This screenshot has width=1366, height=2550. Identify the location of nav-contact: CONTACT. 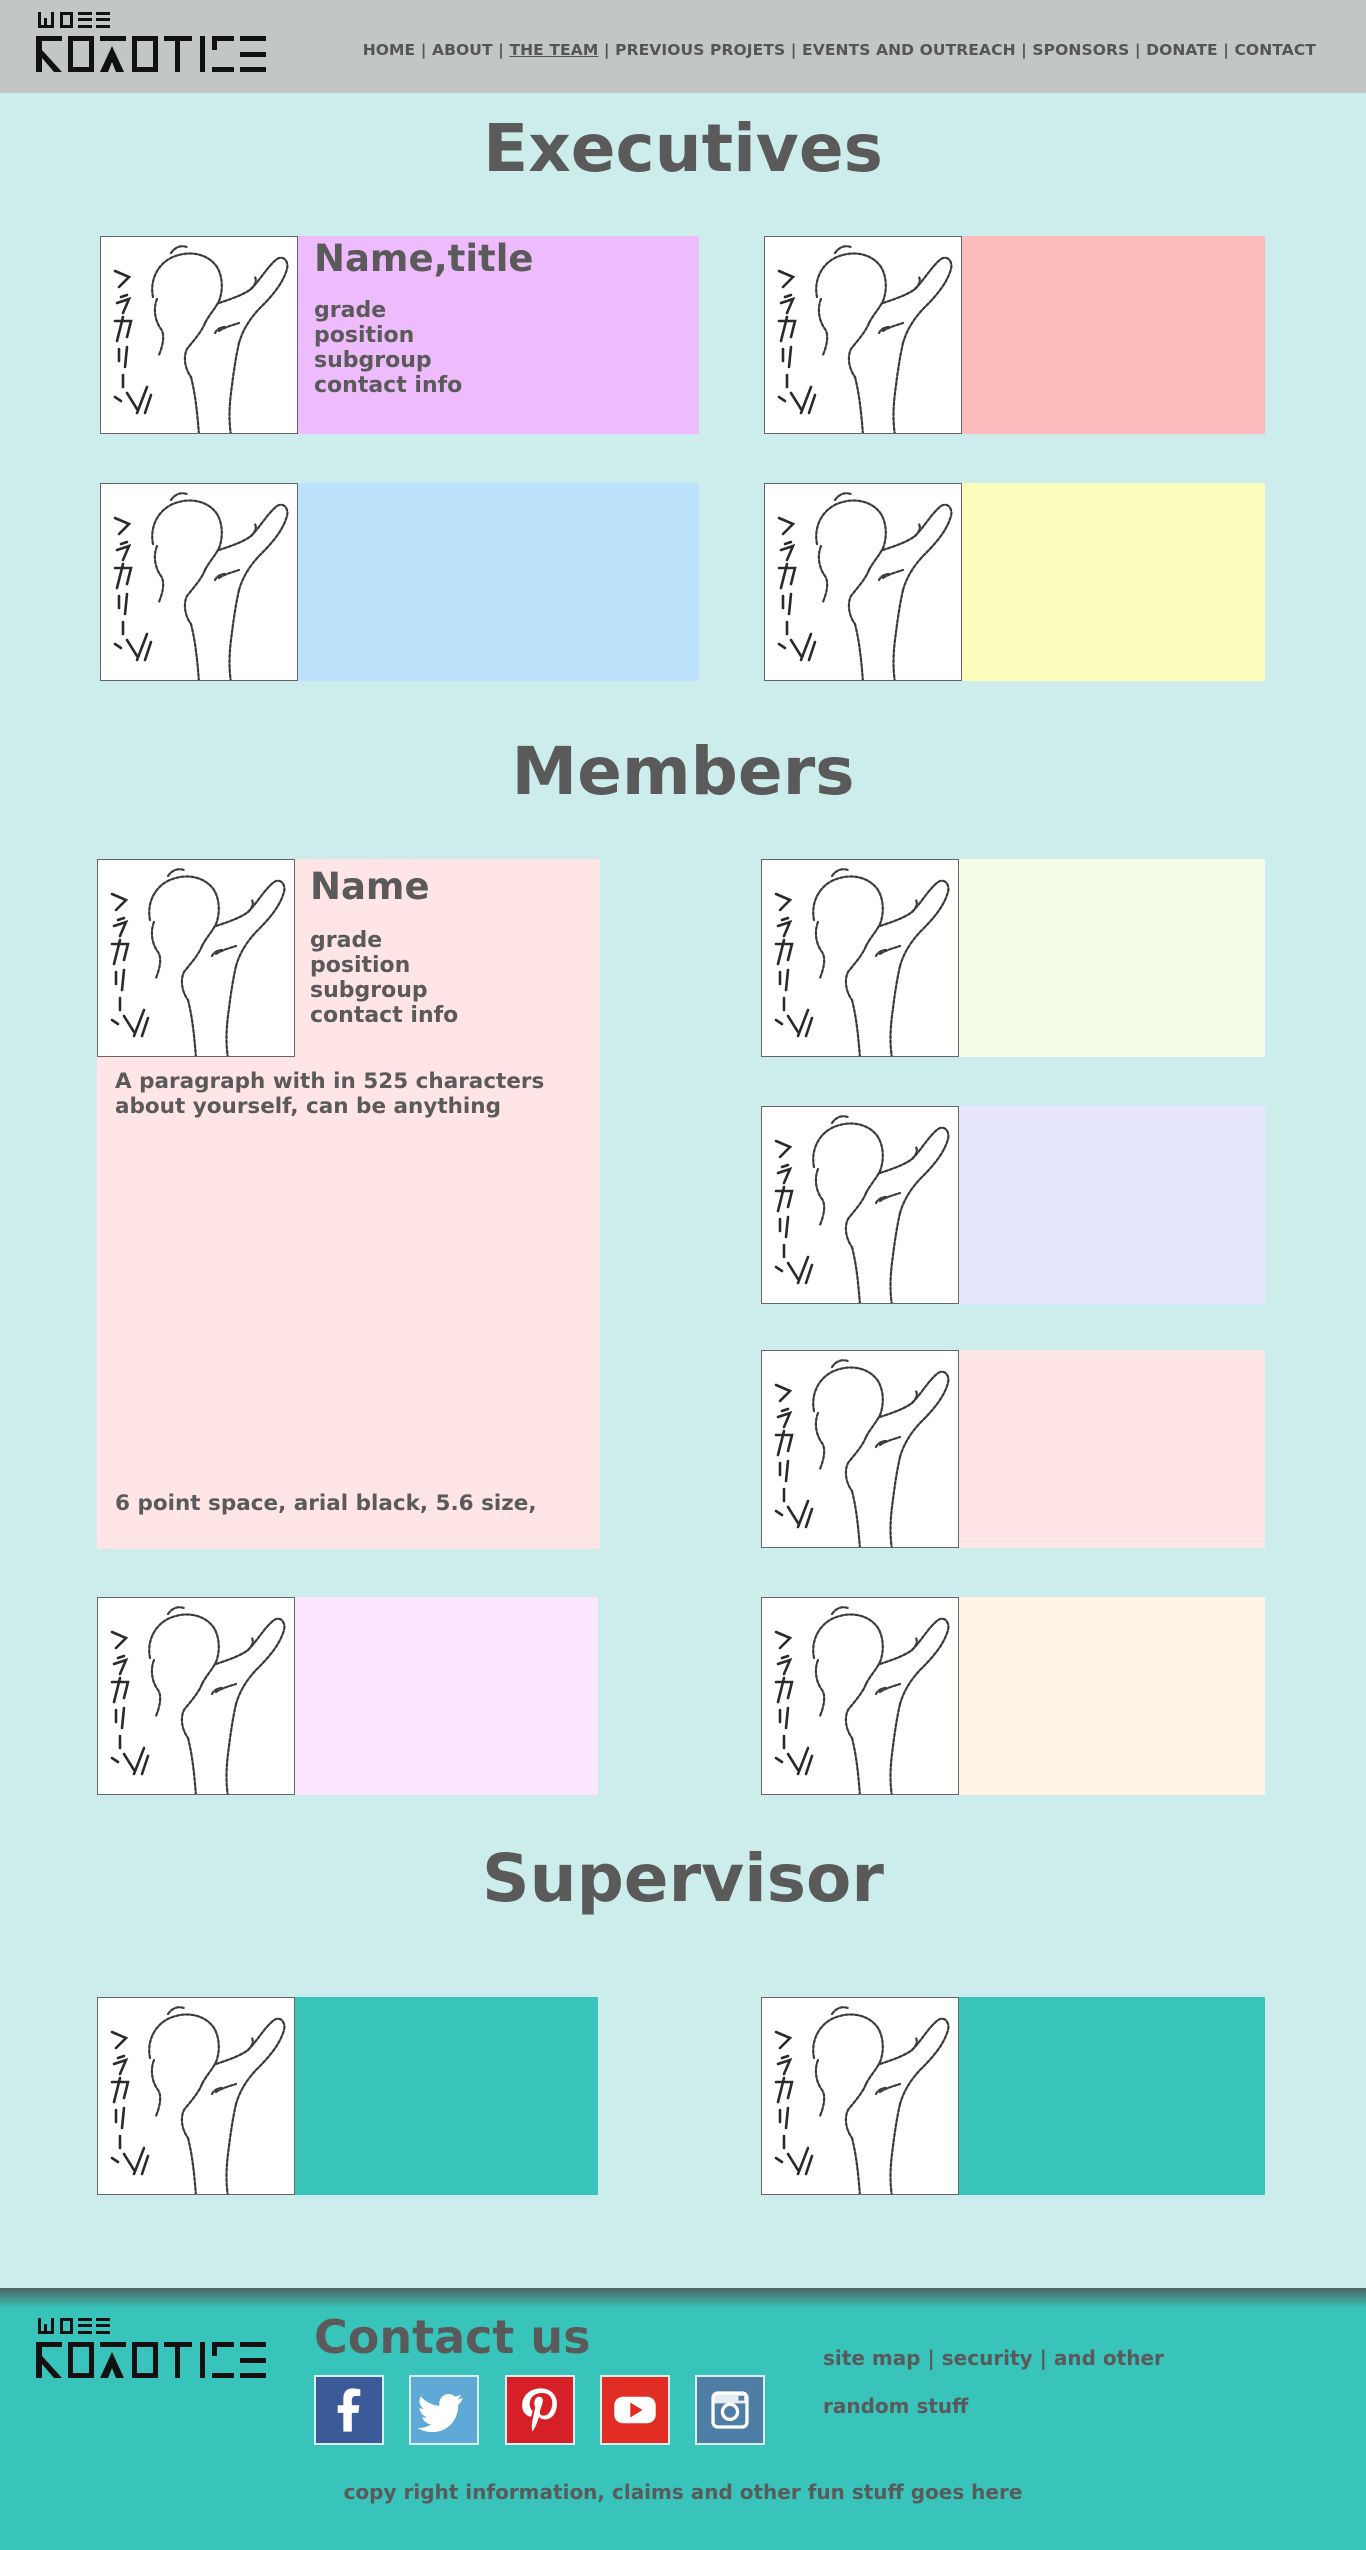
(1275, 50).